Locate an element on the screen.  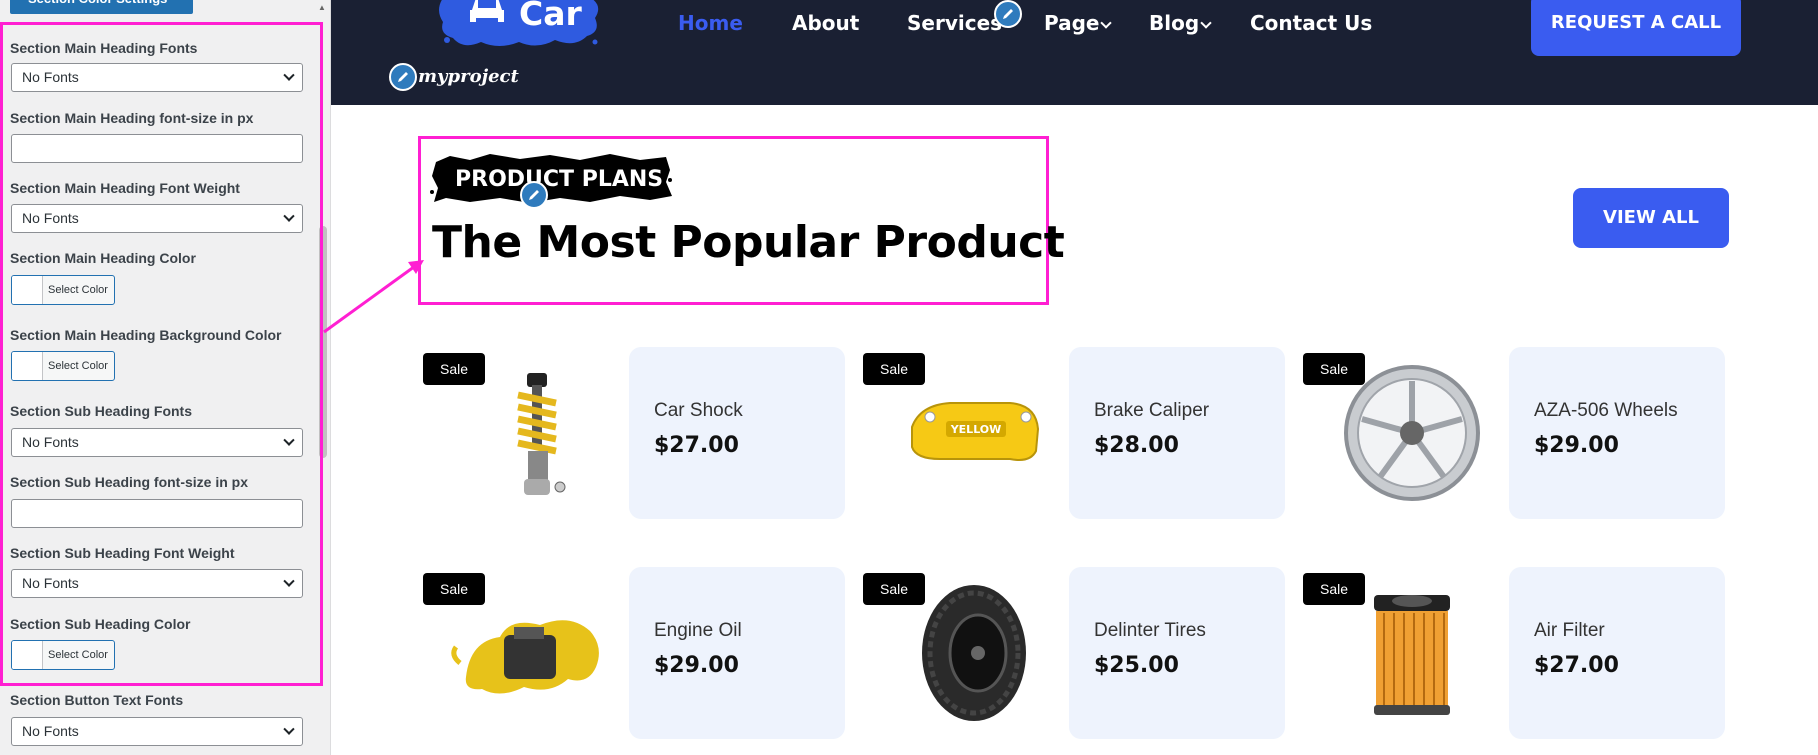
product-card: Sale Engine Oil $29.00 is located at coordinates (632, 653).